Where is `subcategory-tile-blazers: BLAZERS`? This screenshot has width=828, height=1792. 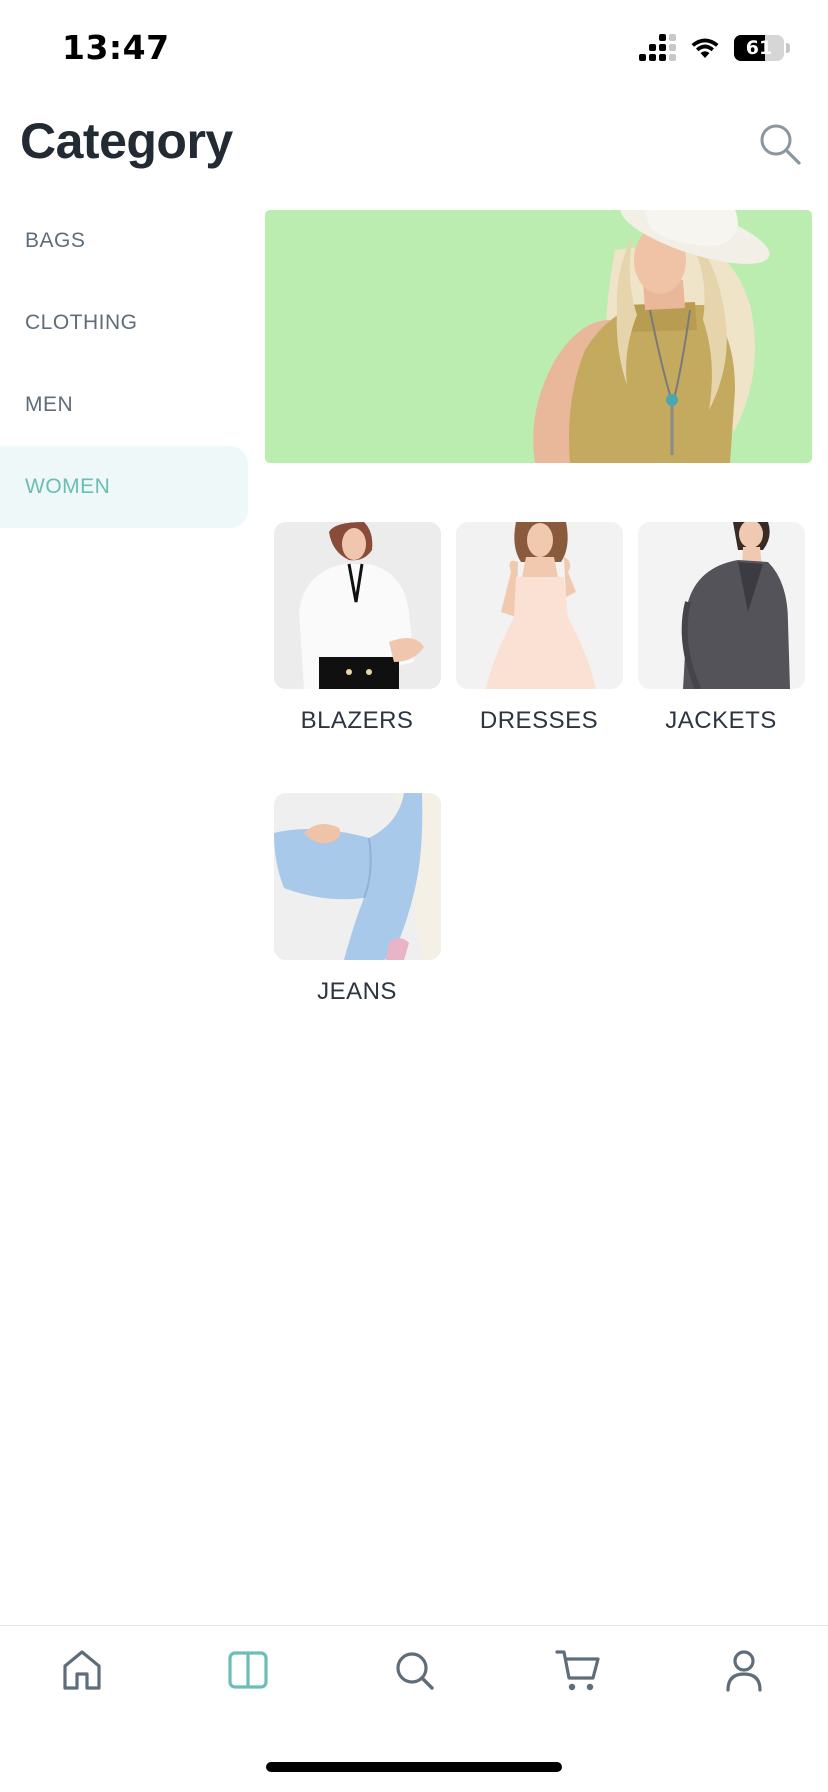 subcategory-tile-blazers: BLAZERS is located at coordinates (357, 628).